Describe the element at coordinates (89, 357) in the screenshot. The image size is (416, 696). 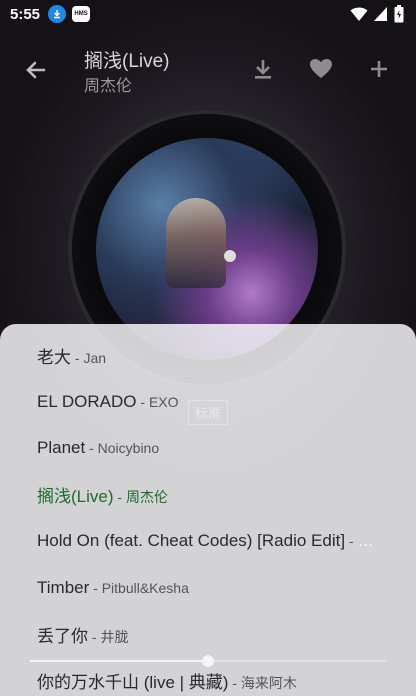
I see `playlist-item-artist: - Jan` at that location.